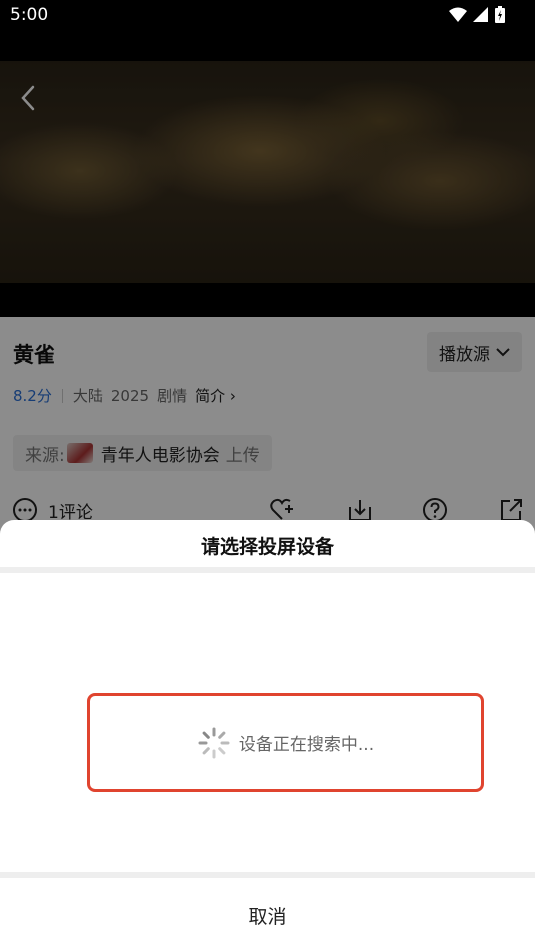 This screenshot has width=535, height=951. What do you see at coordinates (500, 14) in the screenshot?
I see `battery-icon` at bounding box center [500, 14].